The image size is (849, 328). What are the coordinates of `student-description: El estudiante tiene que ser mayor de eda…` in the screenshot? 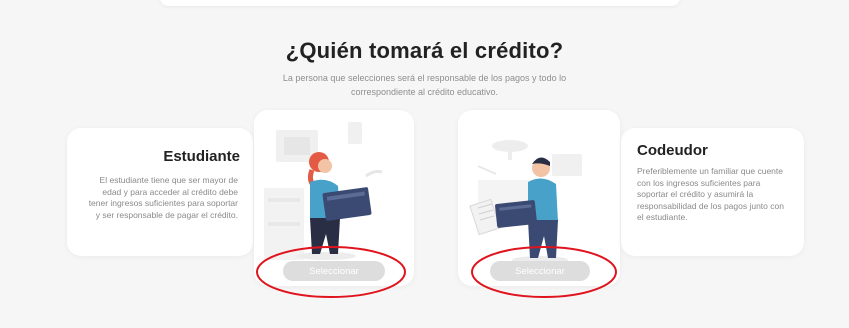 It's located at (163, 197).